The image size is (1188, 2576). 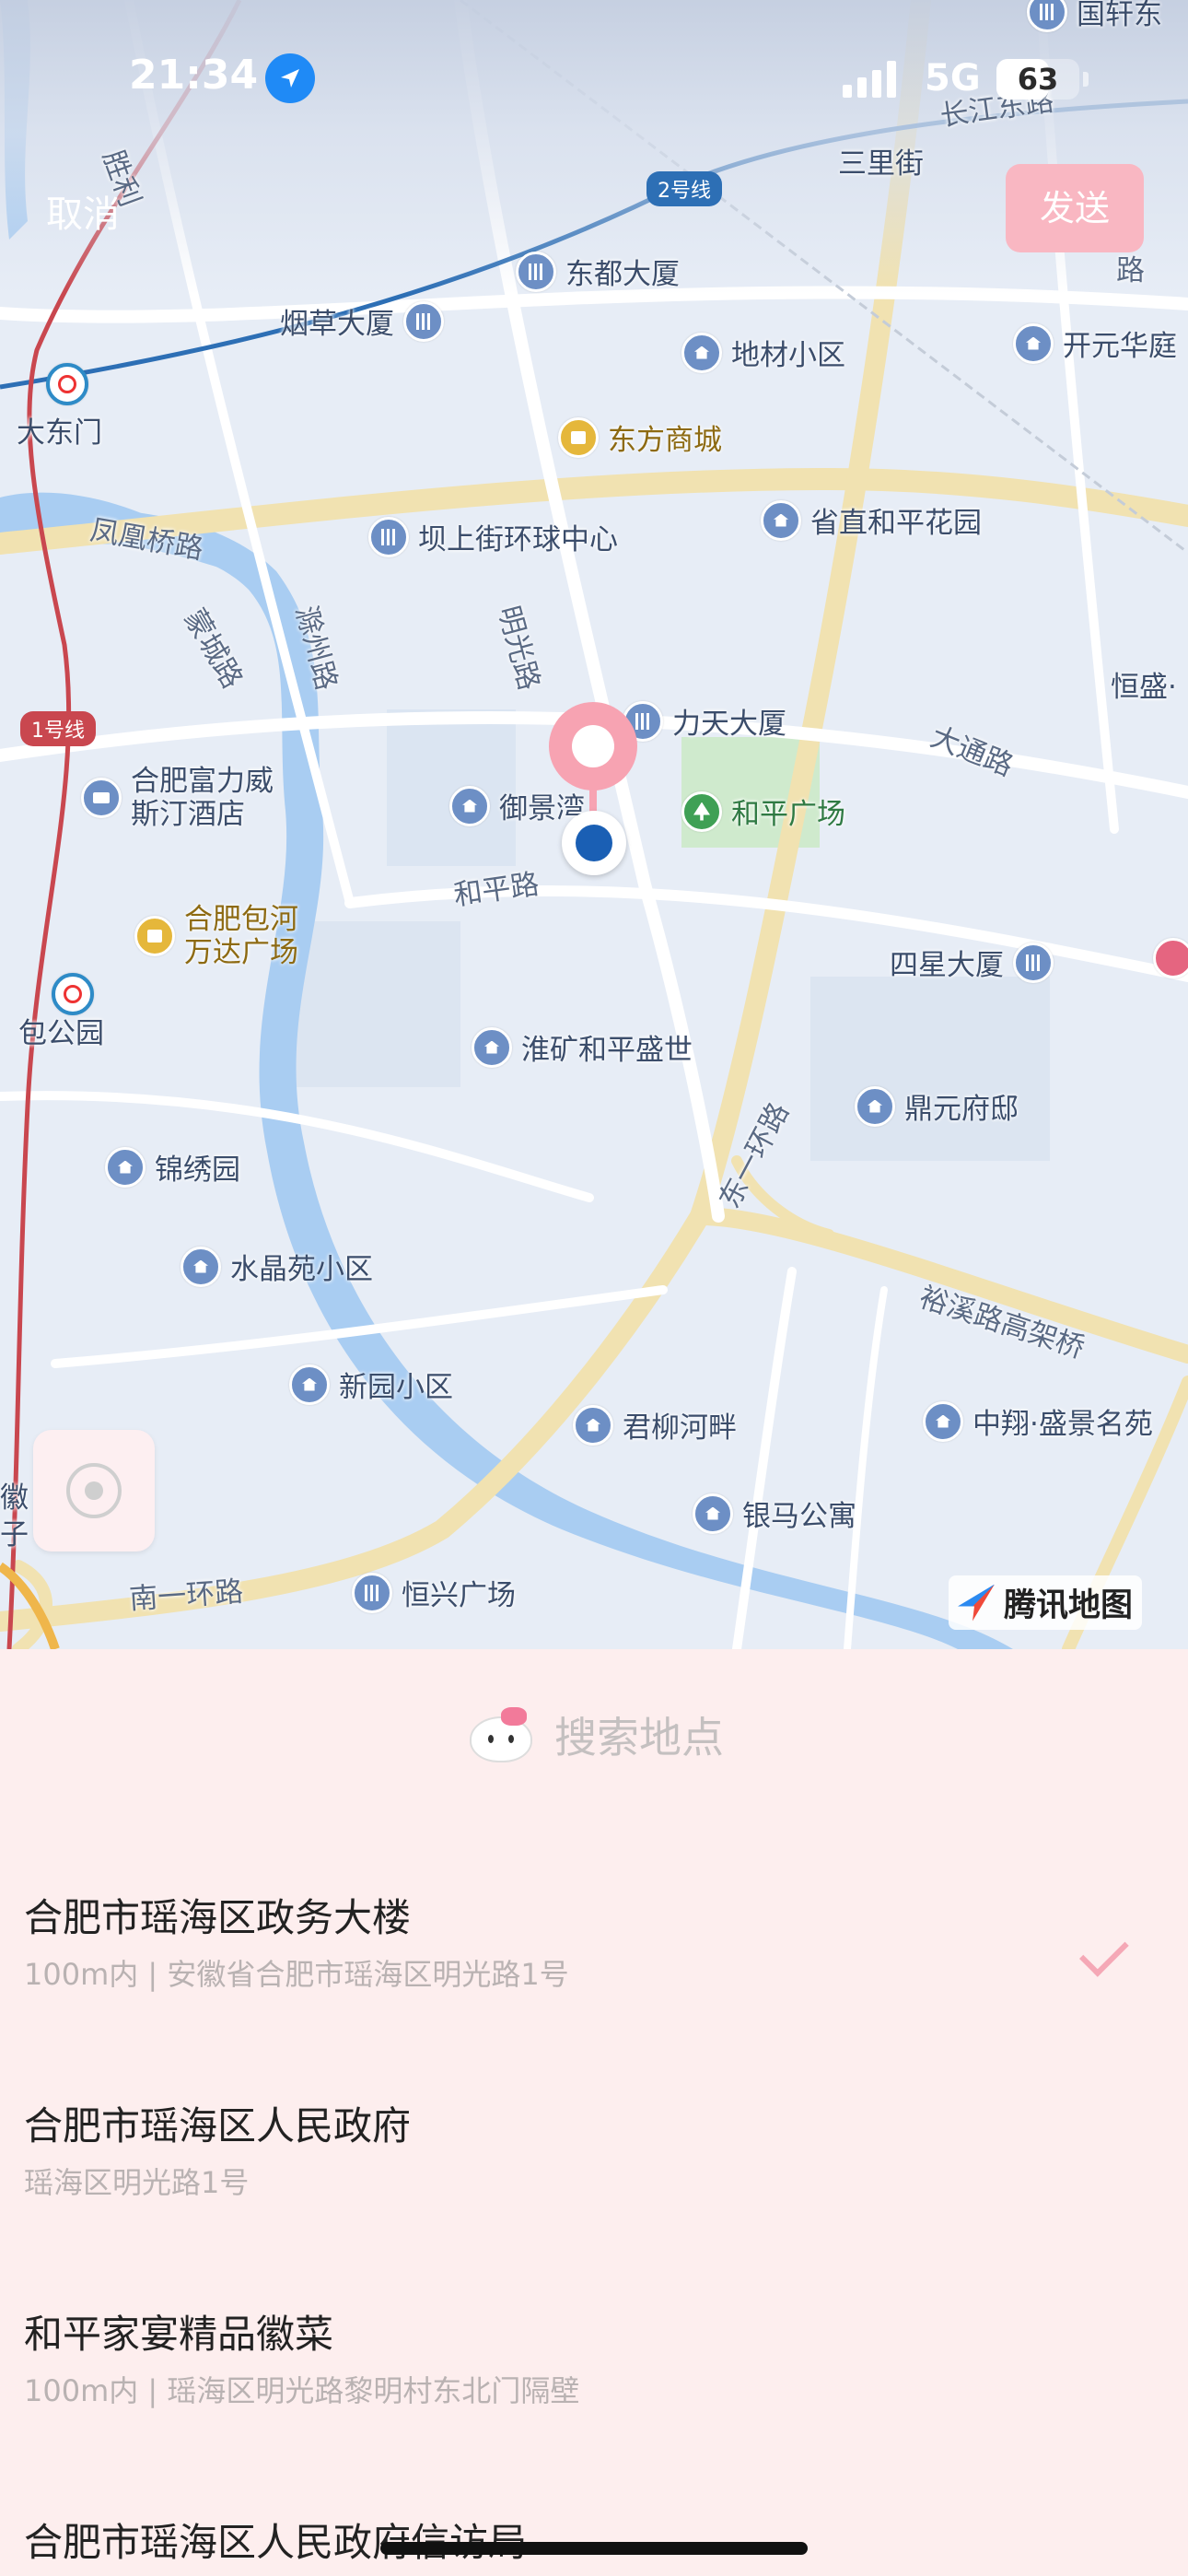 What do you see at coordinates (172, 1167) in the screenshot?
I see `poi-jinxiu: 锦绣园` at bounding box center [172, 1167].